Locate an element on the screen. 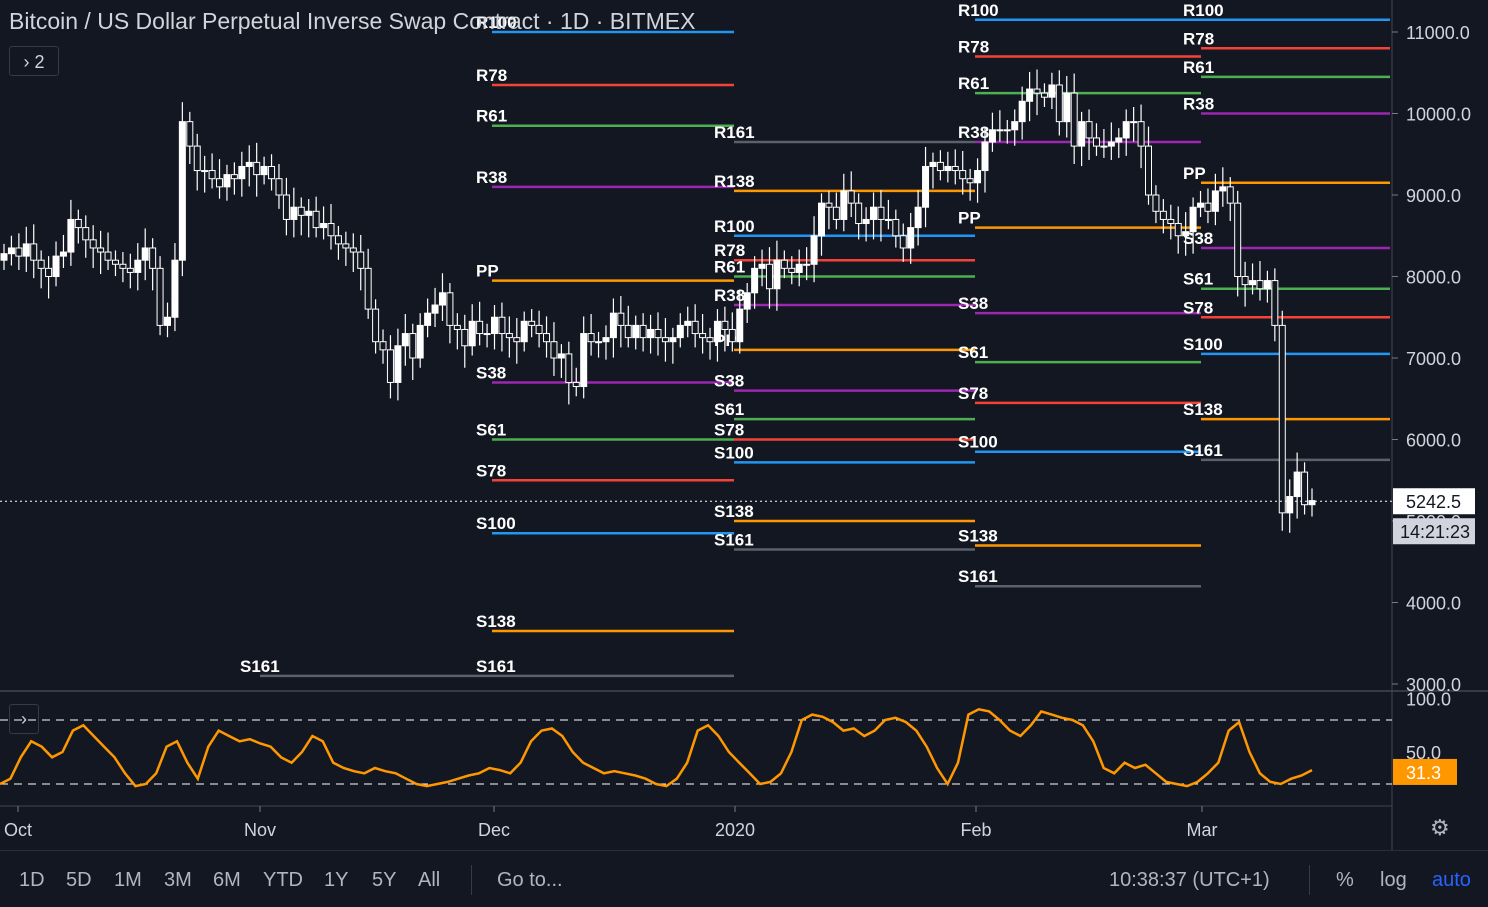  range-1y: 1Y is located at coordinates (336, 880).